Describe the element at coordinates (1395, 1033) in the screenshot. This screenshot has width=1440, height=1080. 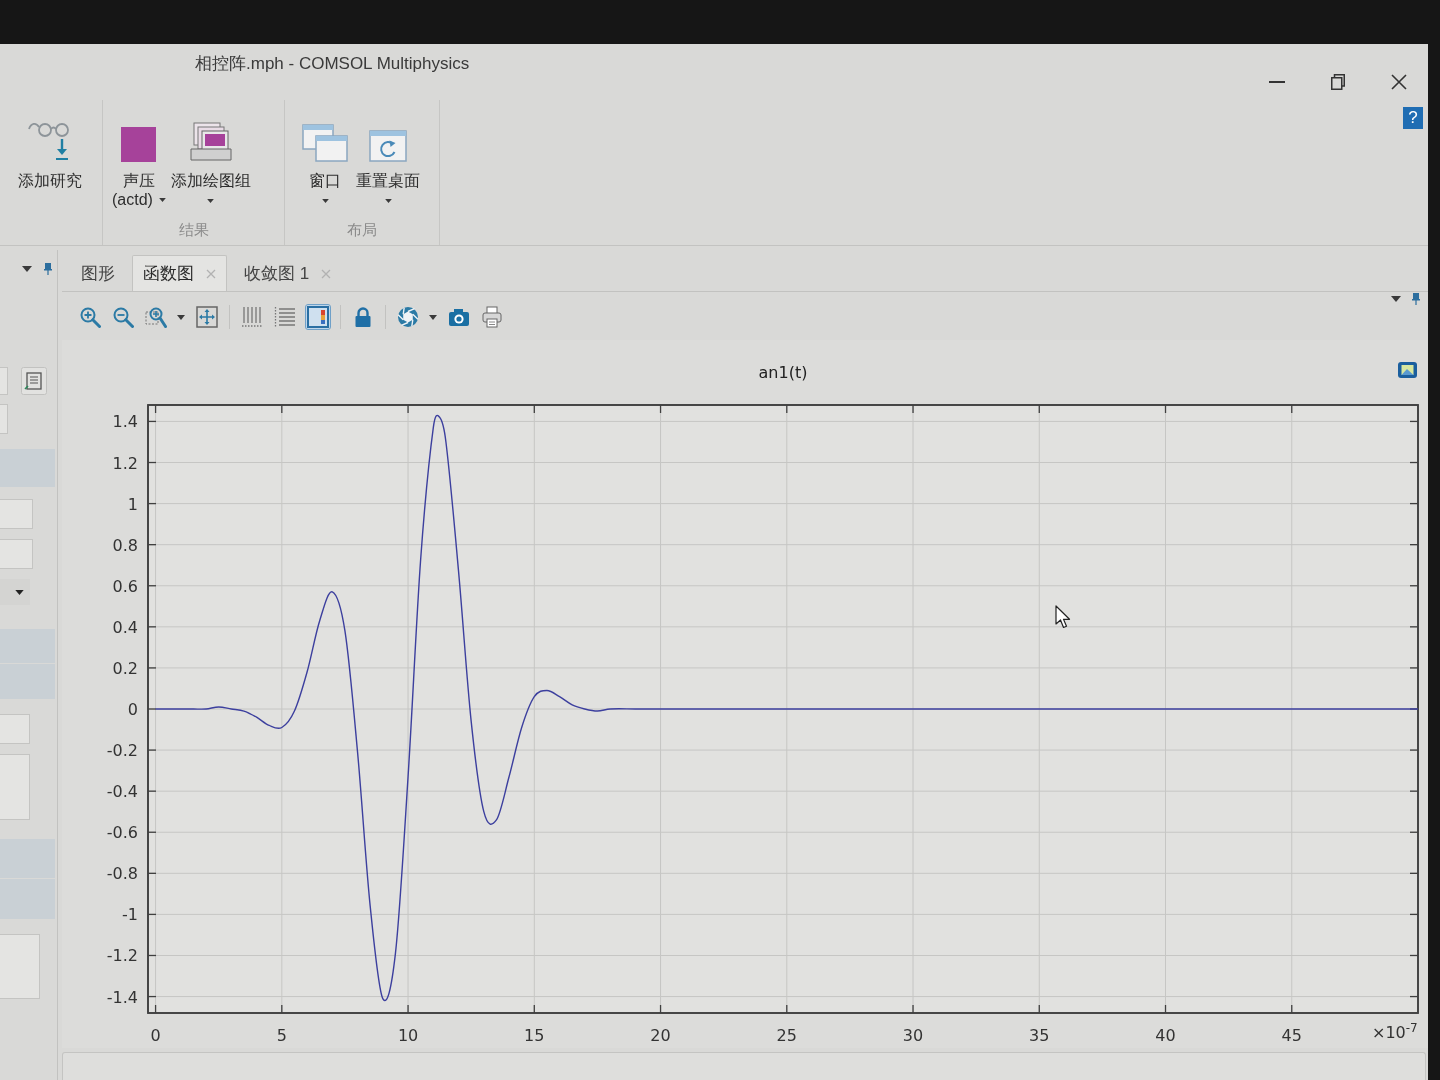
I see `axis-multiplier: ×10$^{-7}$` at that location.